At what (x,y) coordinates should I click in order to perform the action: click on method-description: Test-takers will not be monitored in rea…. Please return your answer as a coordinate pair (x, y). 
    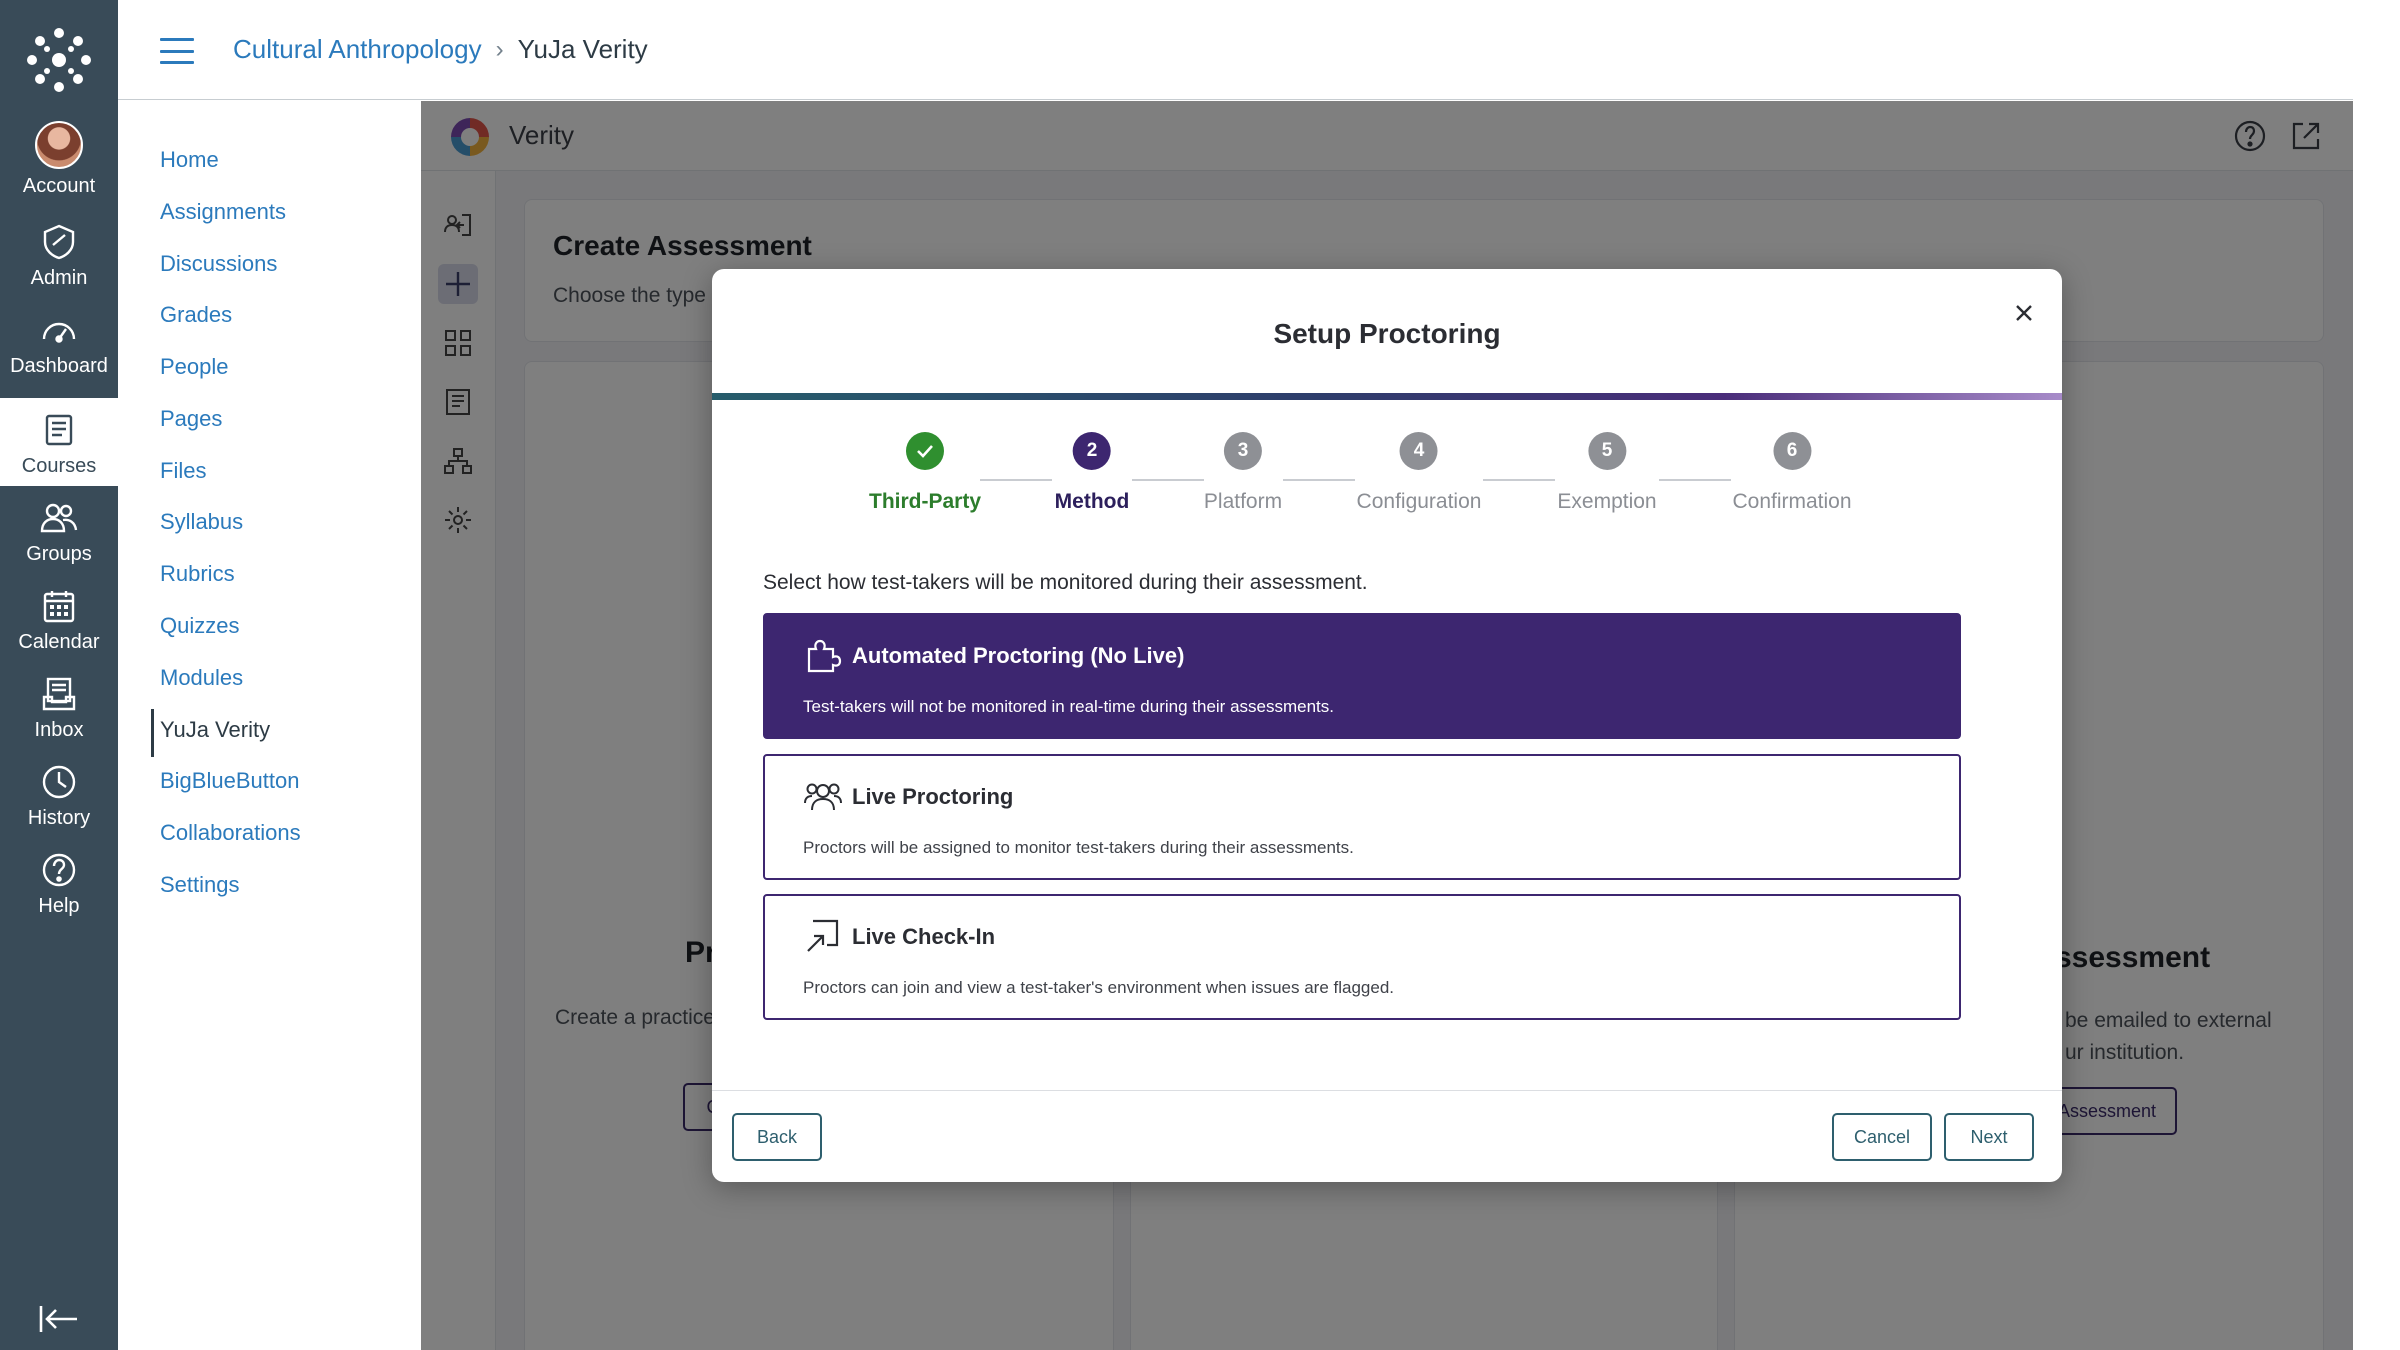
    Looking at the image, I should click on (1068, 706).